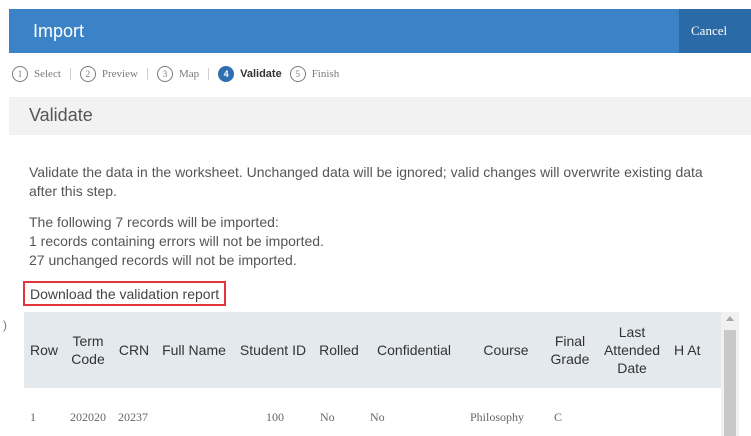 Image resolution: width=751 pixels, height=436 pixels. I want to click on column-header-term-code: Term Code, so click(88, 350).